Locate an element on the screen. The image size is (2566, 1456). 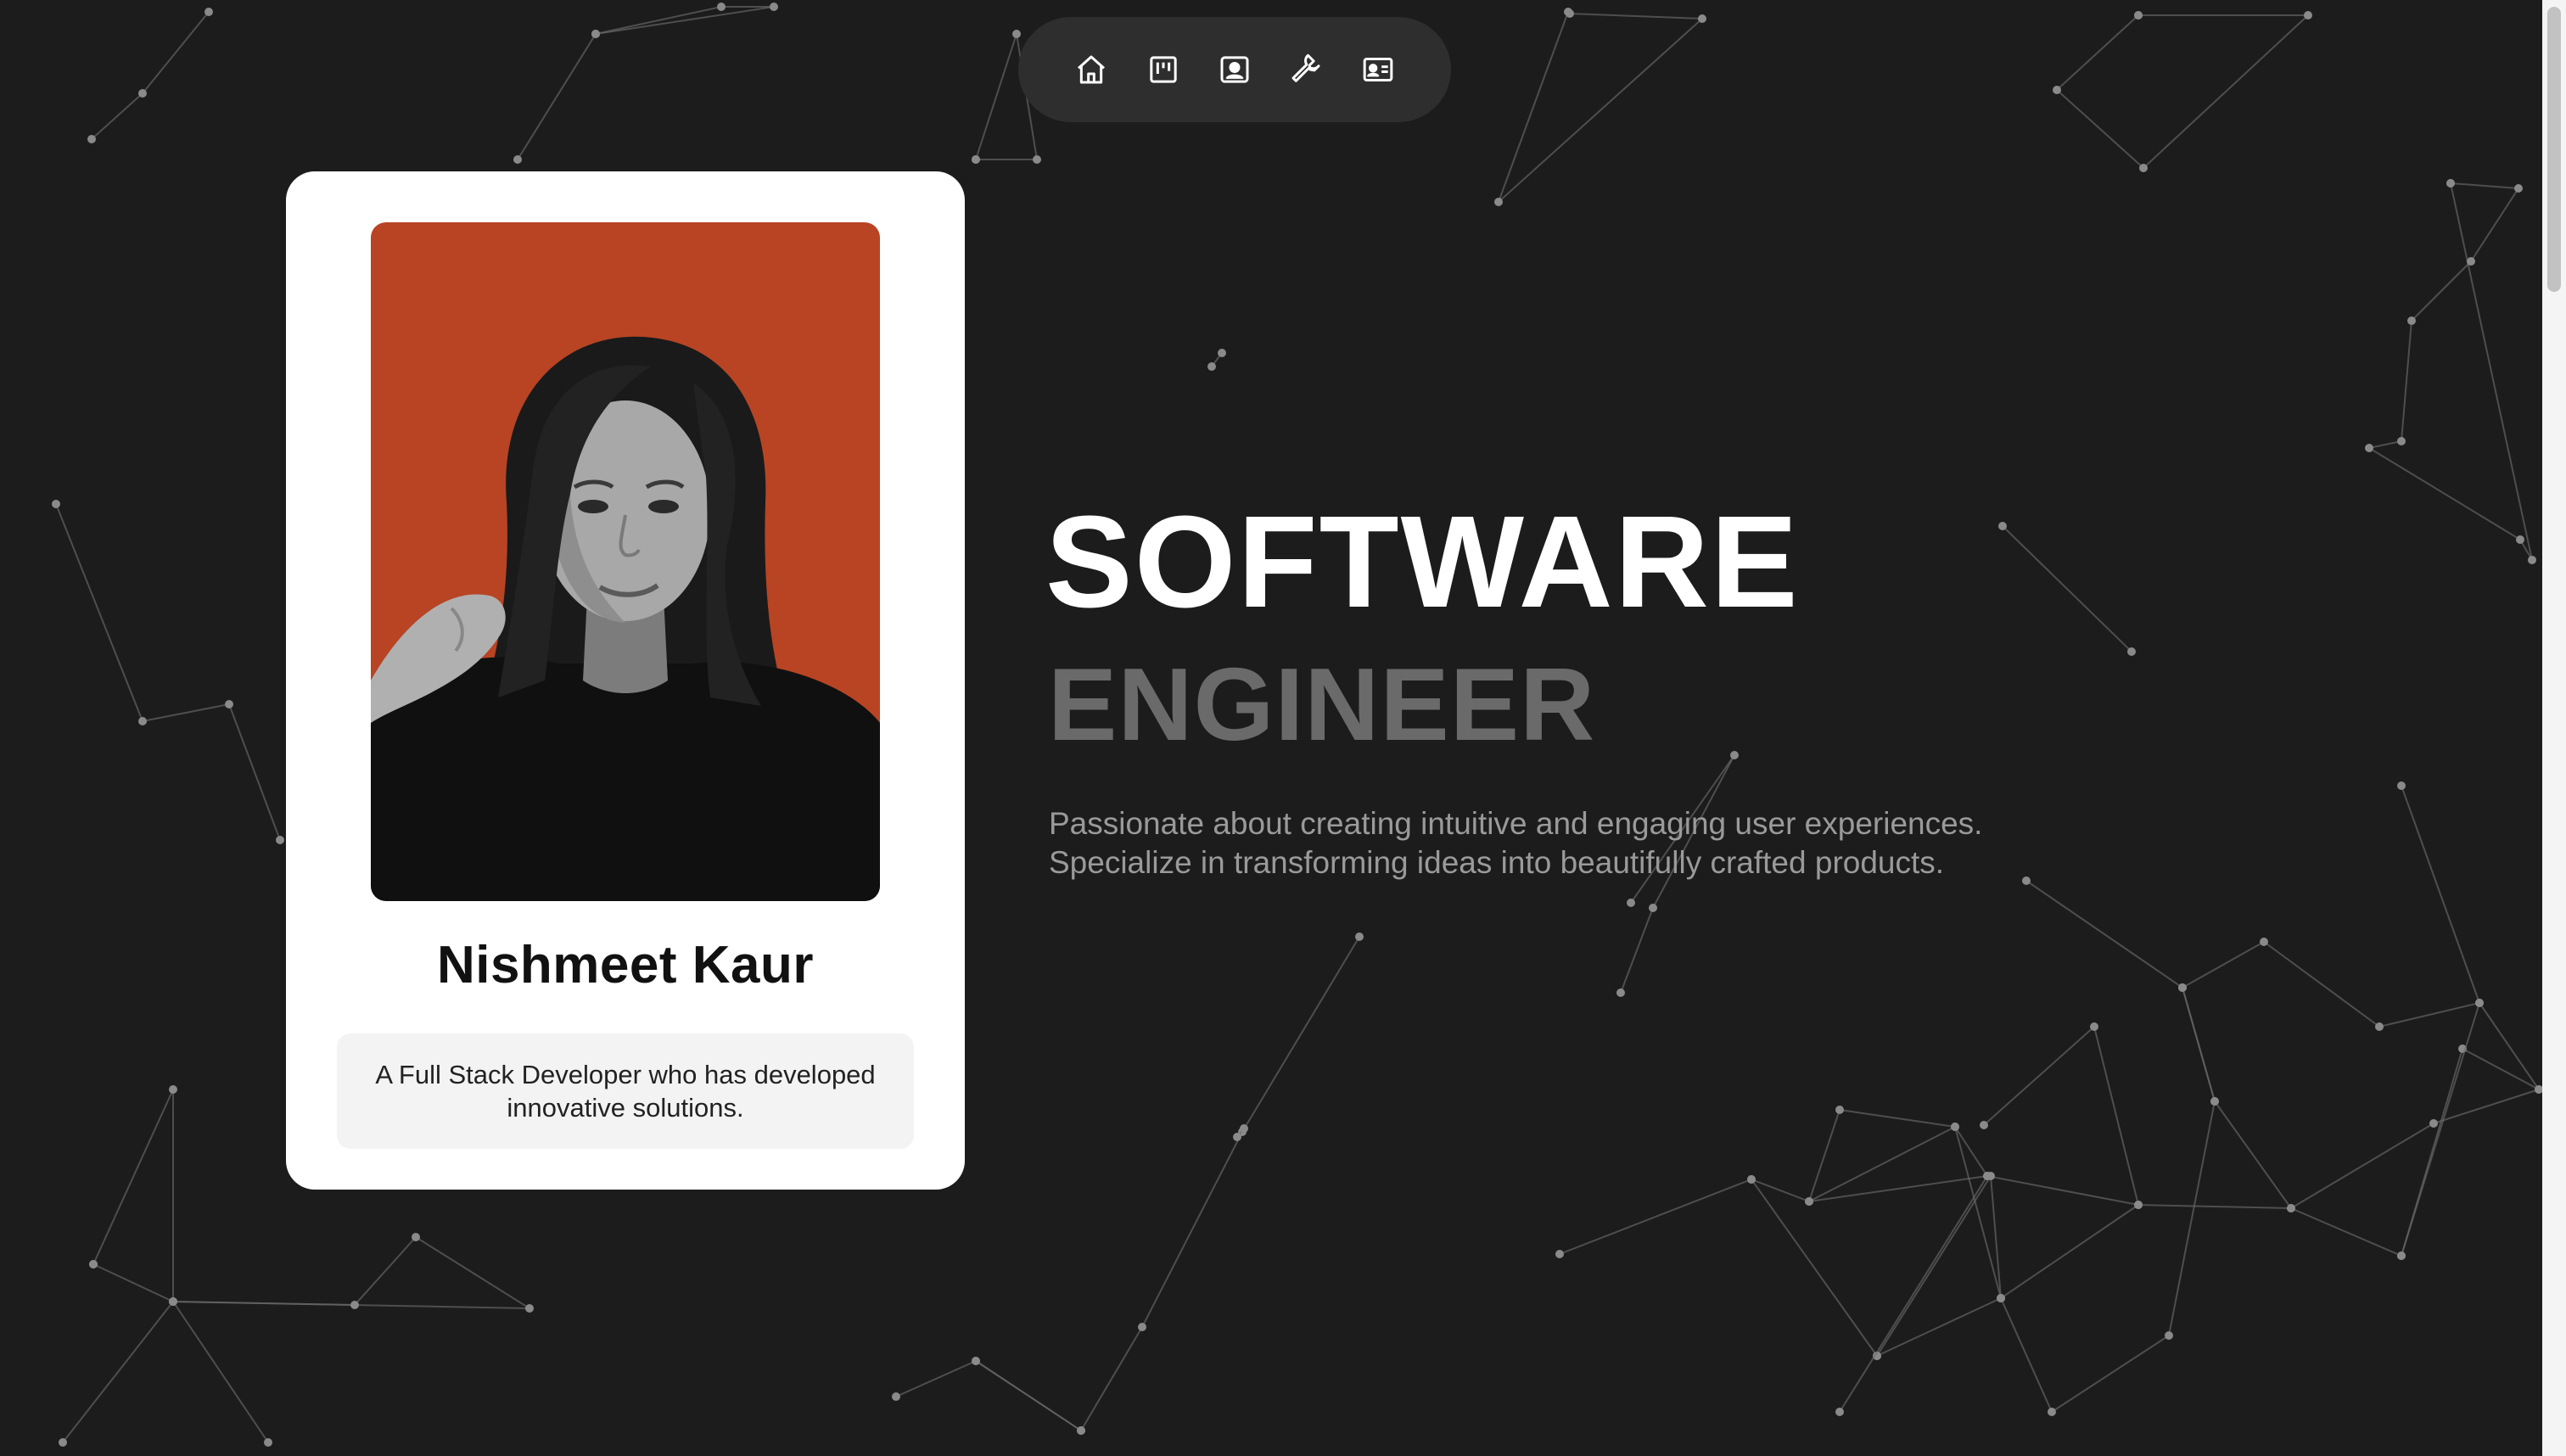
page-scrollbar-track is located at coordinates (2554, 728).